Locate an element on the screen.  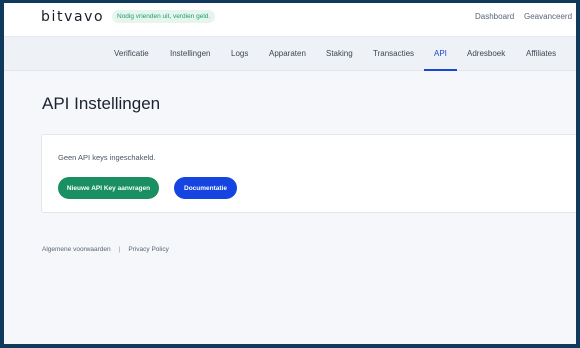
tab-verificatie: Verificatie is located at coordinates (131, 54).